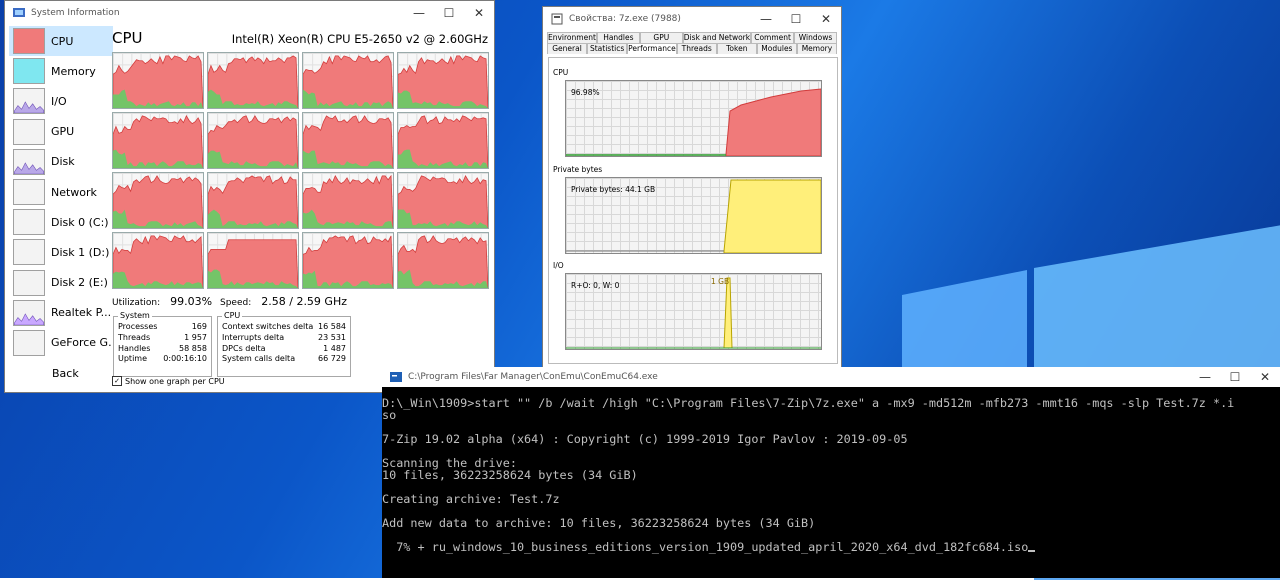 The height and width of the screenshot is (580, 1280). What do you see at coordinates (283, 301) in the screenshot?
I see `speed-readout: Speed: 2.58 / 2.59 GHz` at bounding box center [283, 301].